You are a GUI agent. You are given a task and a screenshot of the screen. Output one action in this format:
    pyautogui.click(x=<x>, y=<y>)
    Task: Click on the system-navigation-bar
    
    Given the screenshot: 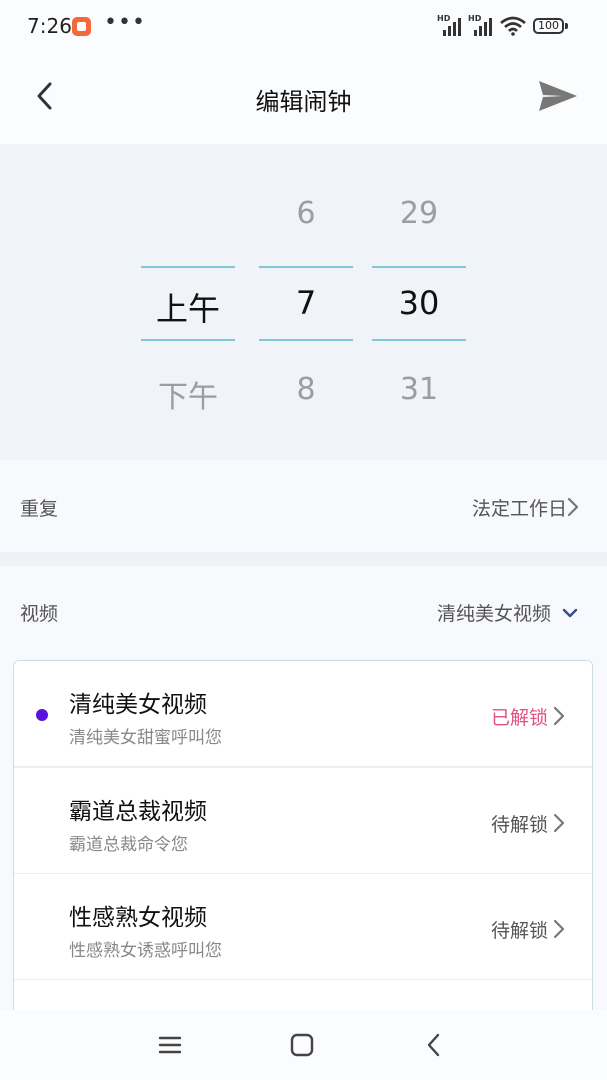 What is the action you would take?
    pyautogui.click(x=303, y=1045)
    